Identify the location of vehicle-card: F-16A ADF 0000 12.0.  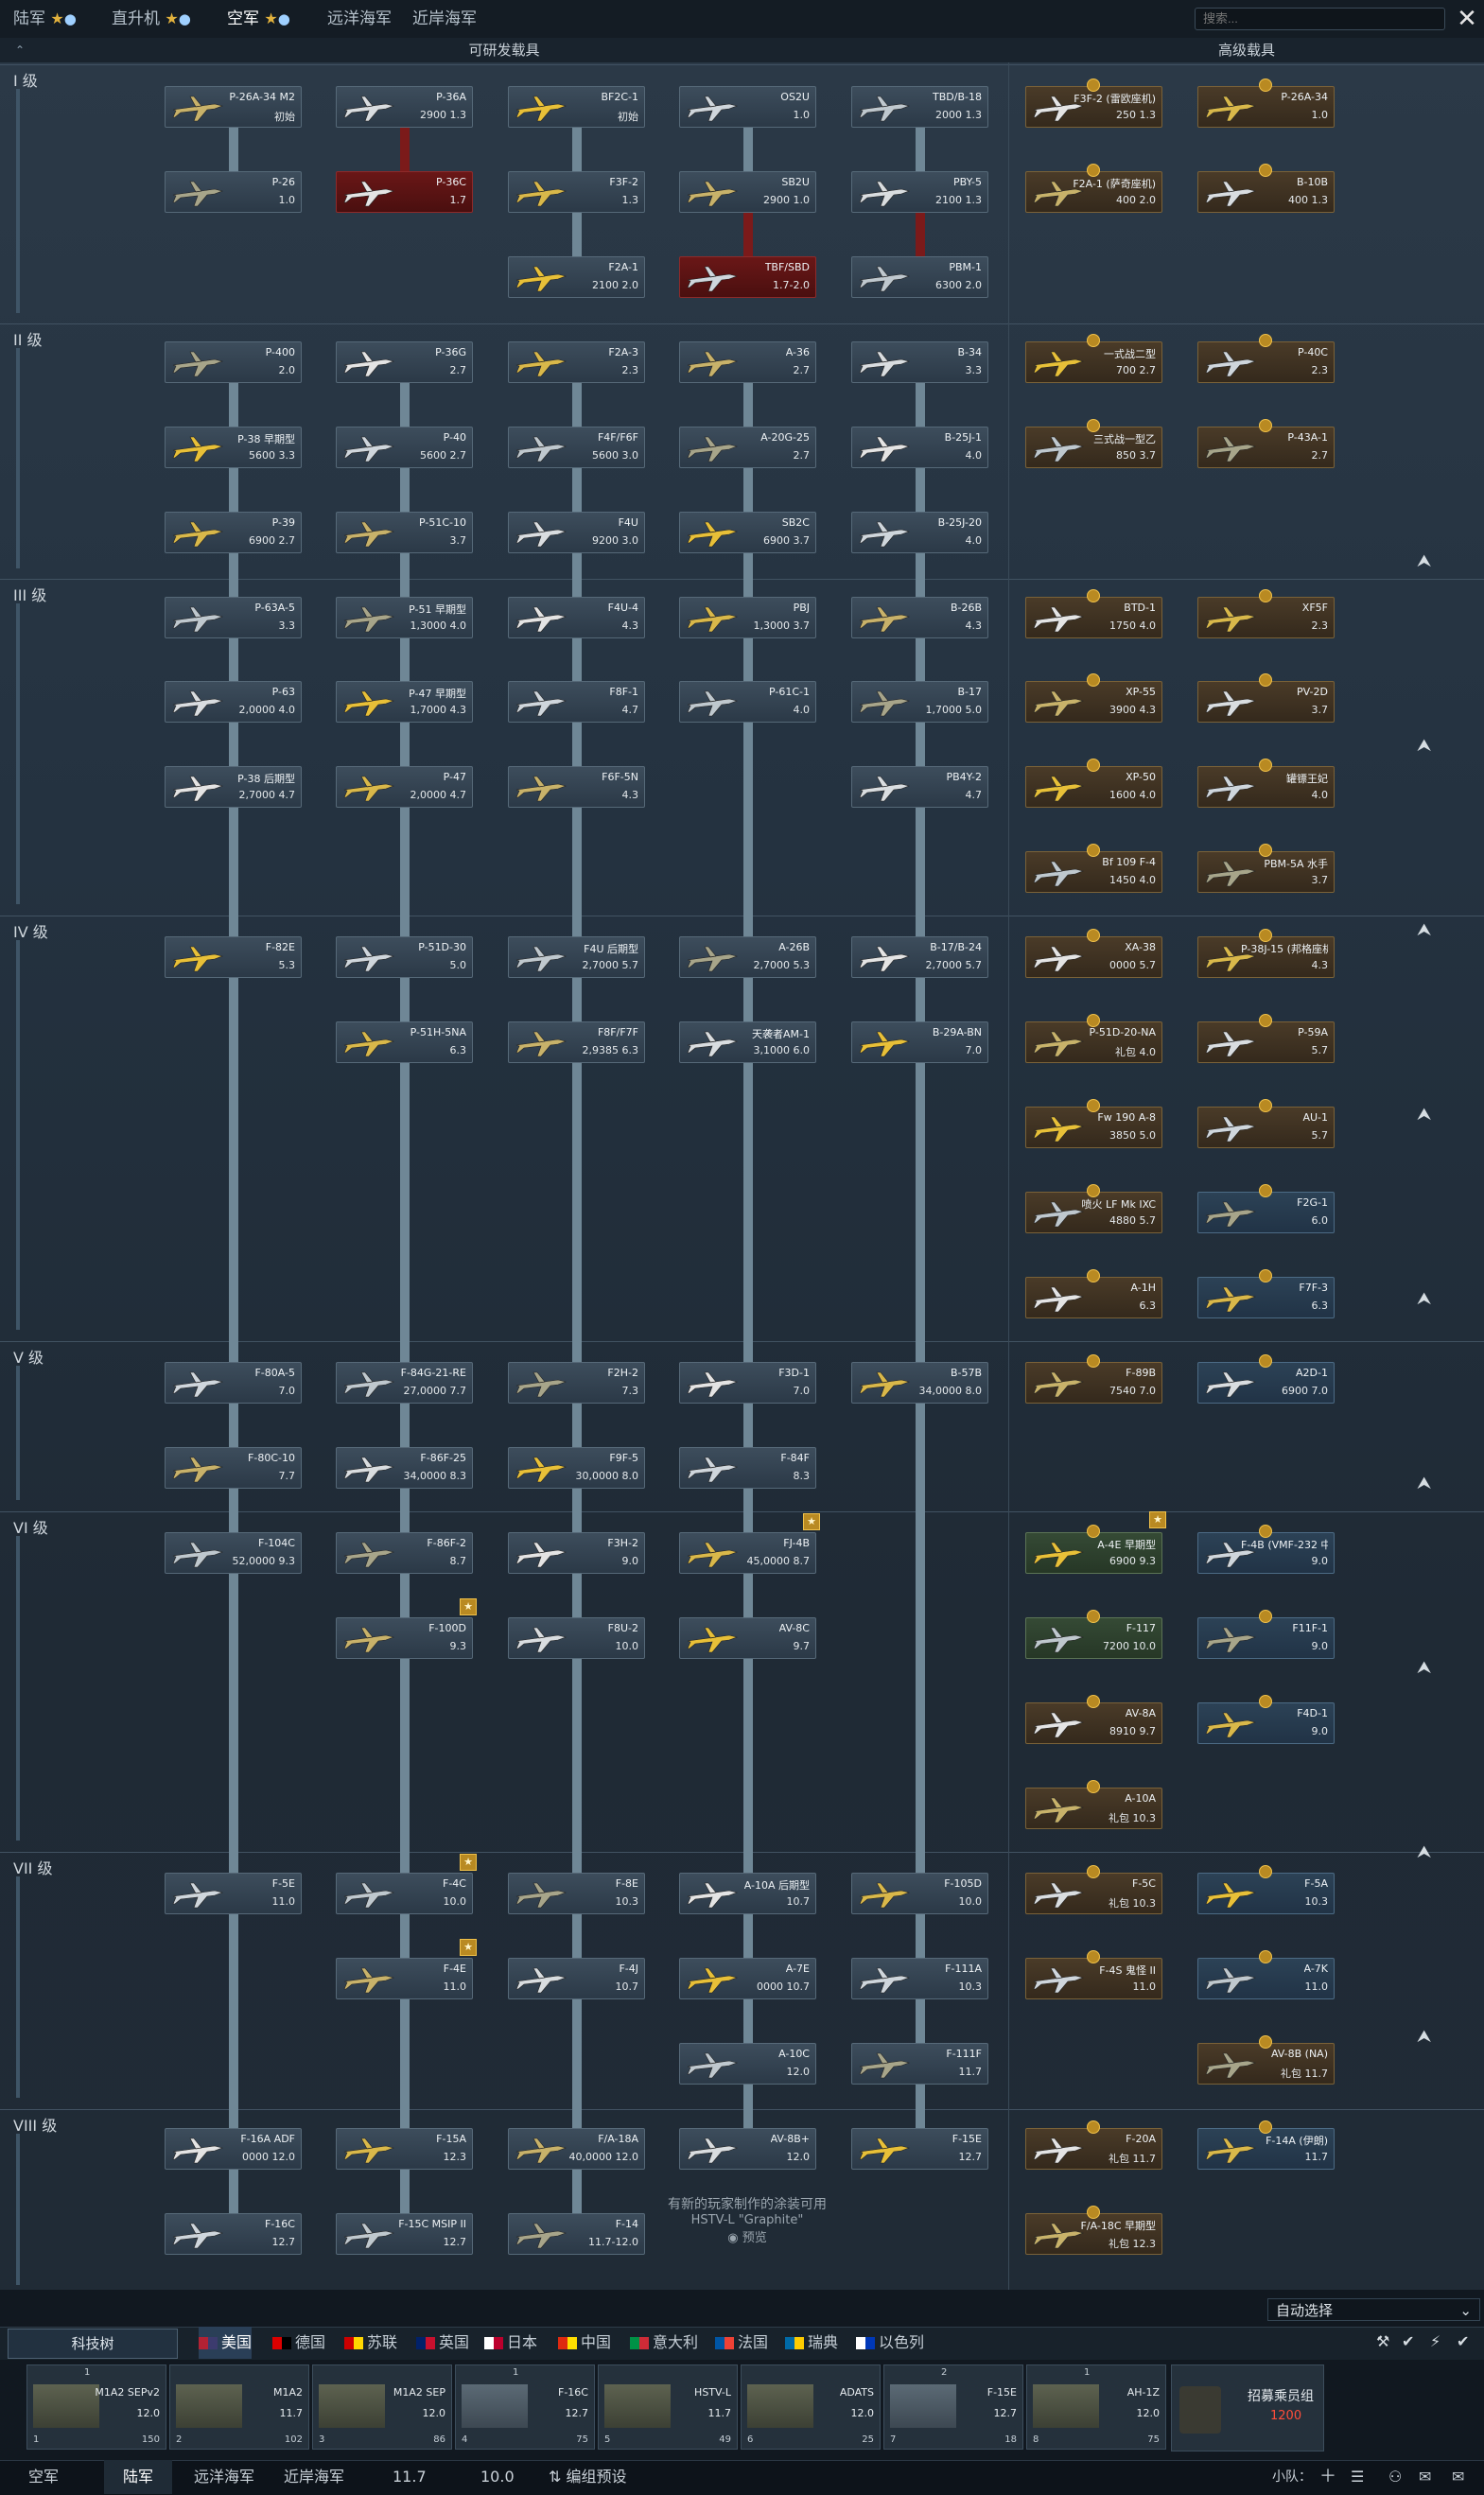
(234, 2149).